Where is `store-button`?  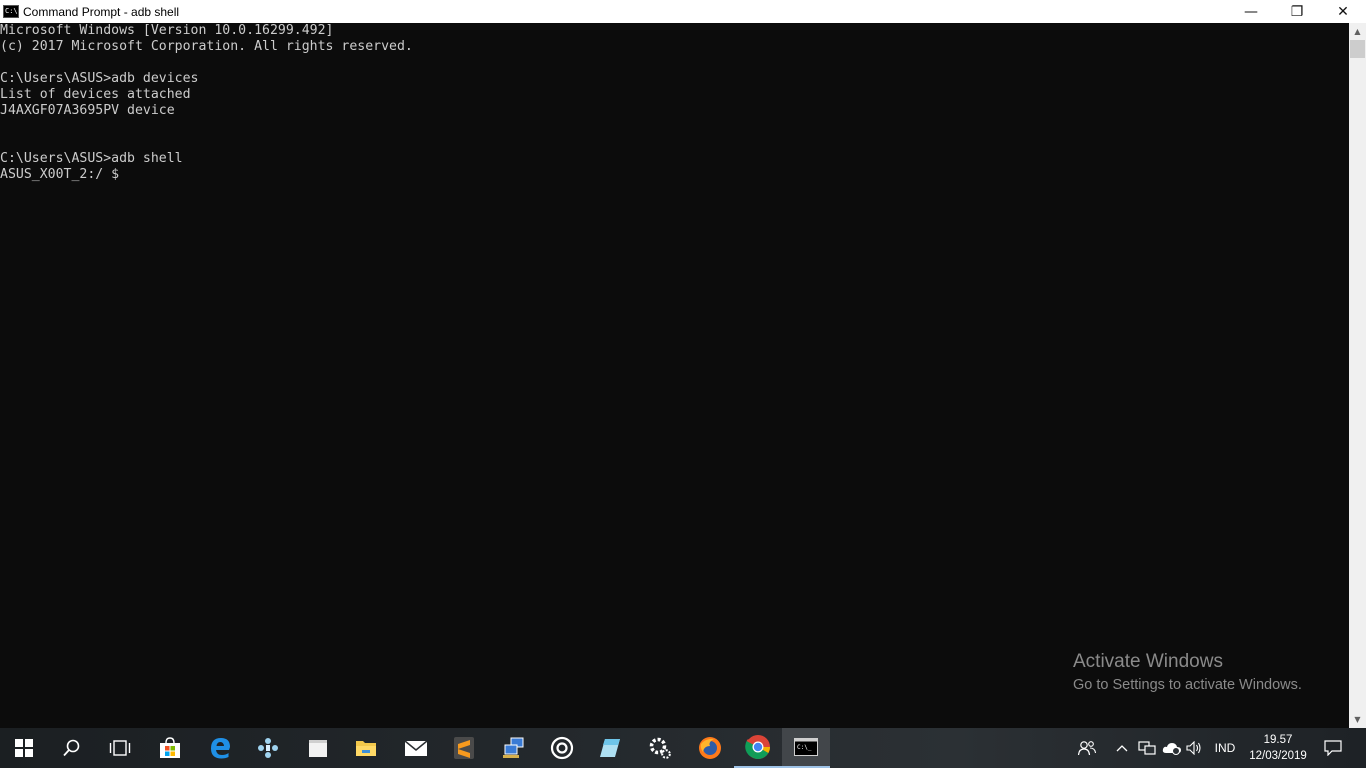
store-button is located at coordinates (170, 748).